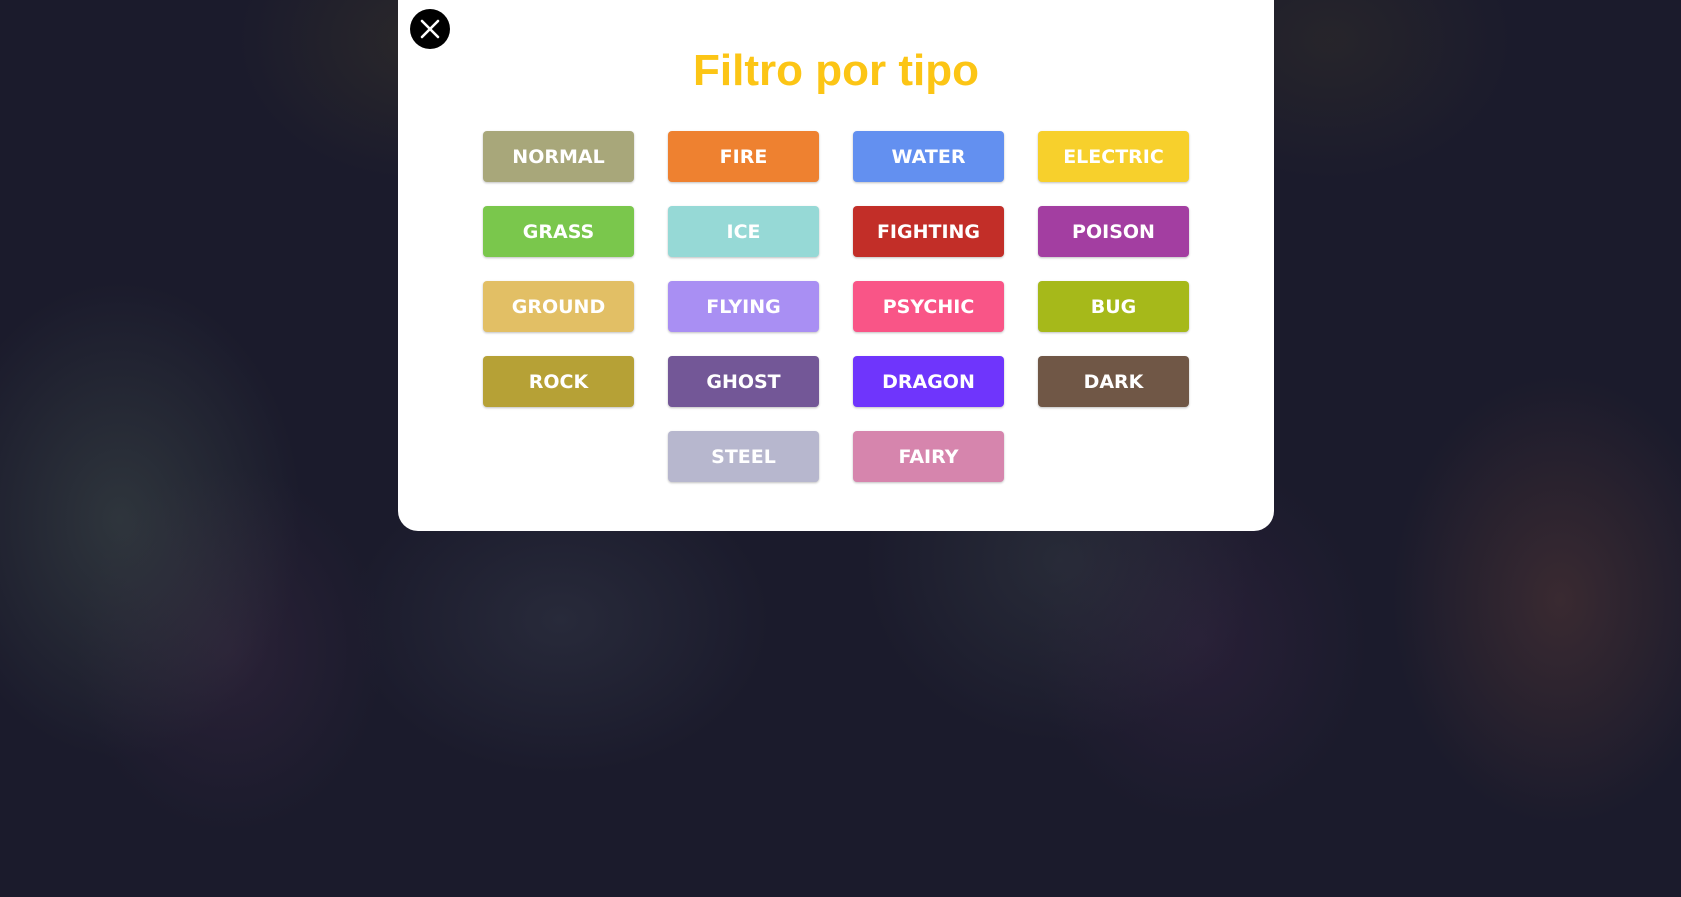 The height and width of the screenshot is (897, 1681). Describe the element at coordinates (558, 156) in the screenshot. I see `type-button-normal: NORMAL` at that location.